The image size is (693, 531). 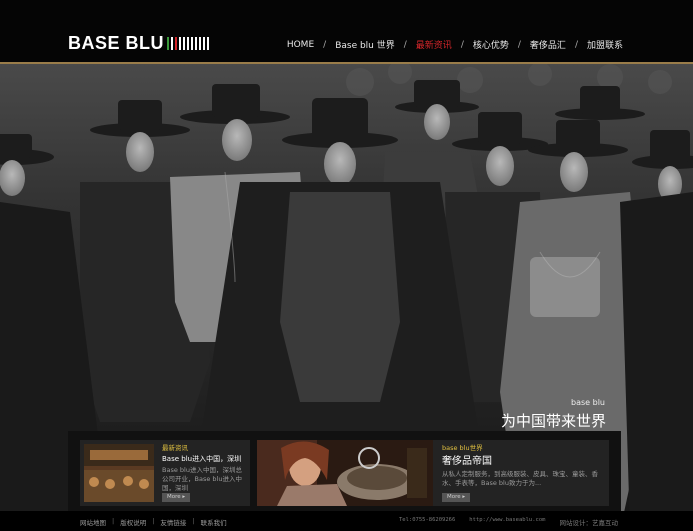 What do you see at coordinates (214, 522) in the screenshot?
I see `footer-link-contact: 联系我们` at bounding box center [214, 522].